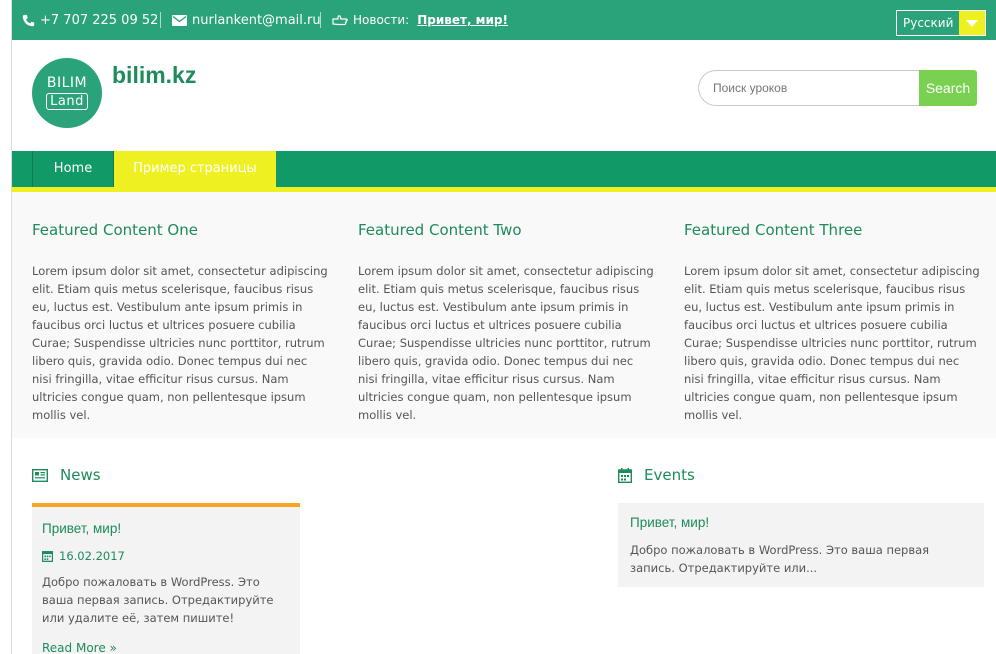 The image size is (996, 654). Describe the element at coordinates (340, 20) in the screenshot. I see `hand-pointer-icon` at that location.